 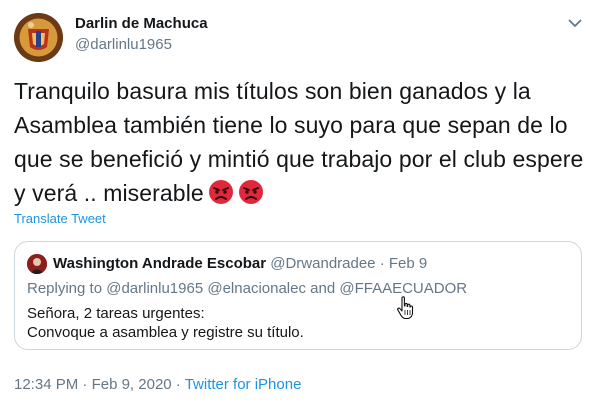 I want to click on author-block: Darlin de Machuca @darlinlu1965, so click(x=141, y=34).